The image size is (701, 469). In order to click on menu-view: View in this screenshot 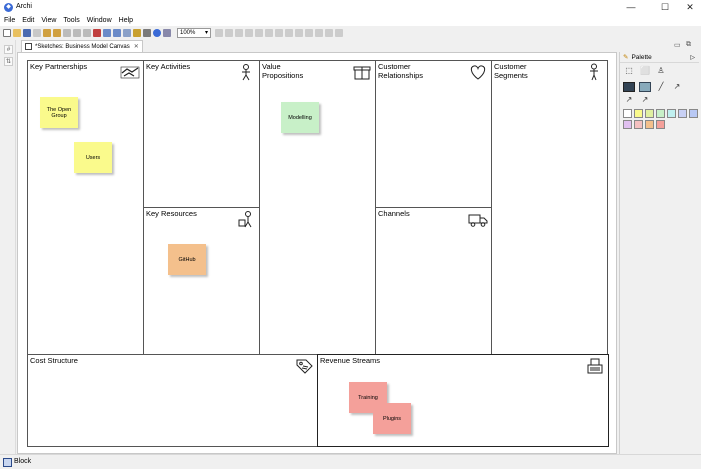, I will do `click(48, 20)`.